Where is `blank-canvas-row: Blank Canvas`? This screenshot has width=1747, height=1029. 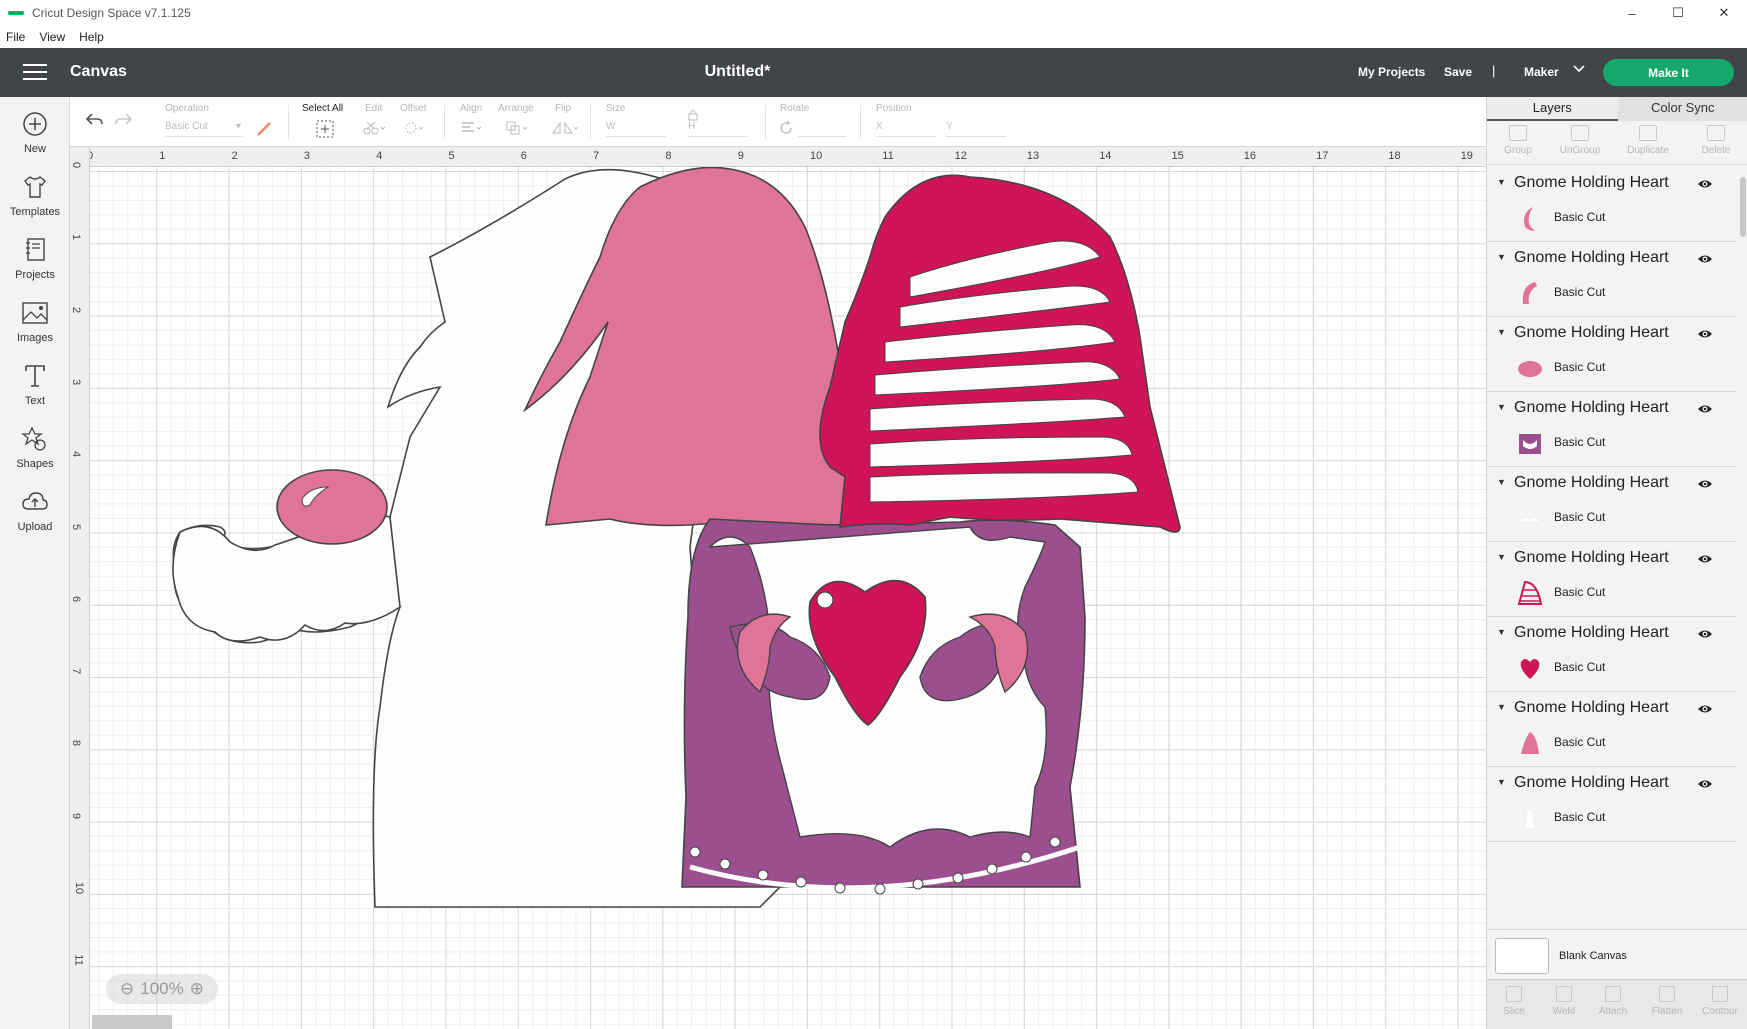
blank-canvas-row: Blank Canvas is located at coordinates (1617, 954).